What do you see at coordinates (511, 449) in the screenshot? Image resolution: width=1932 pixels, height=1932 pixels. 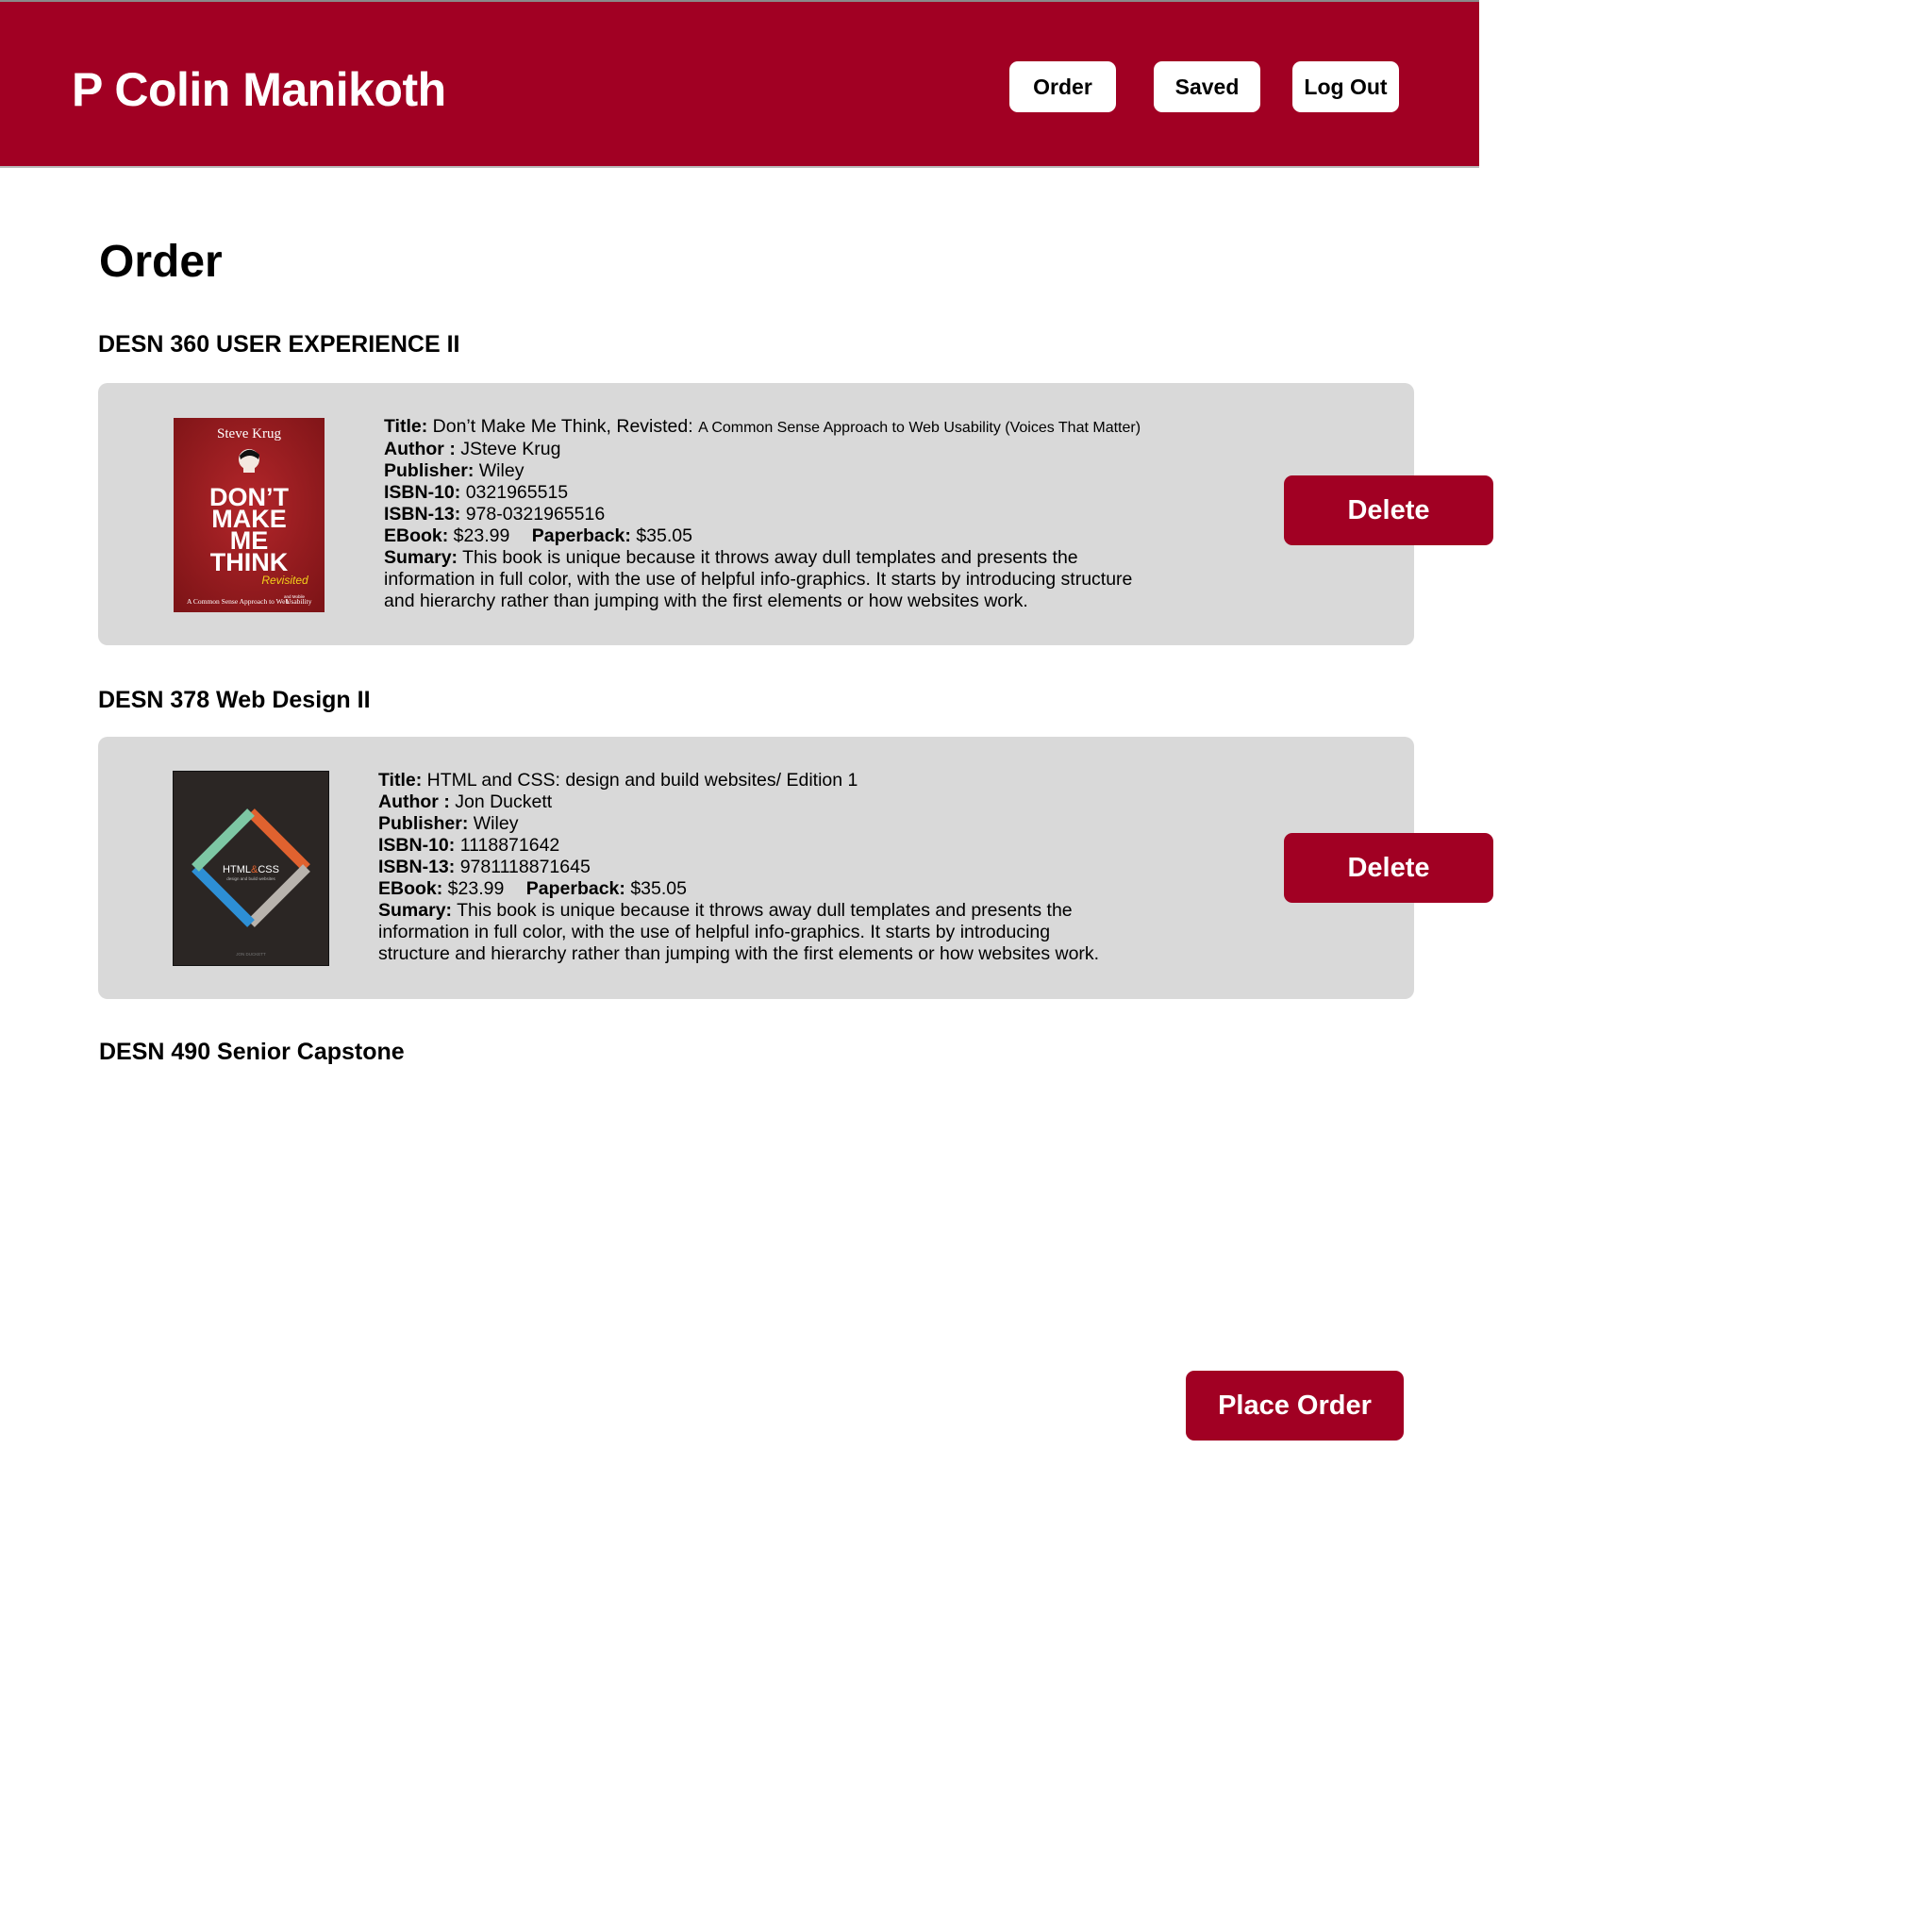 I see `author-value: JSteve Krug` at bounding box center [511, 449].